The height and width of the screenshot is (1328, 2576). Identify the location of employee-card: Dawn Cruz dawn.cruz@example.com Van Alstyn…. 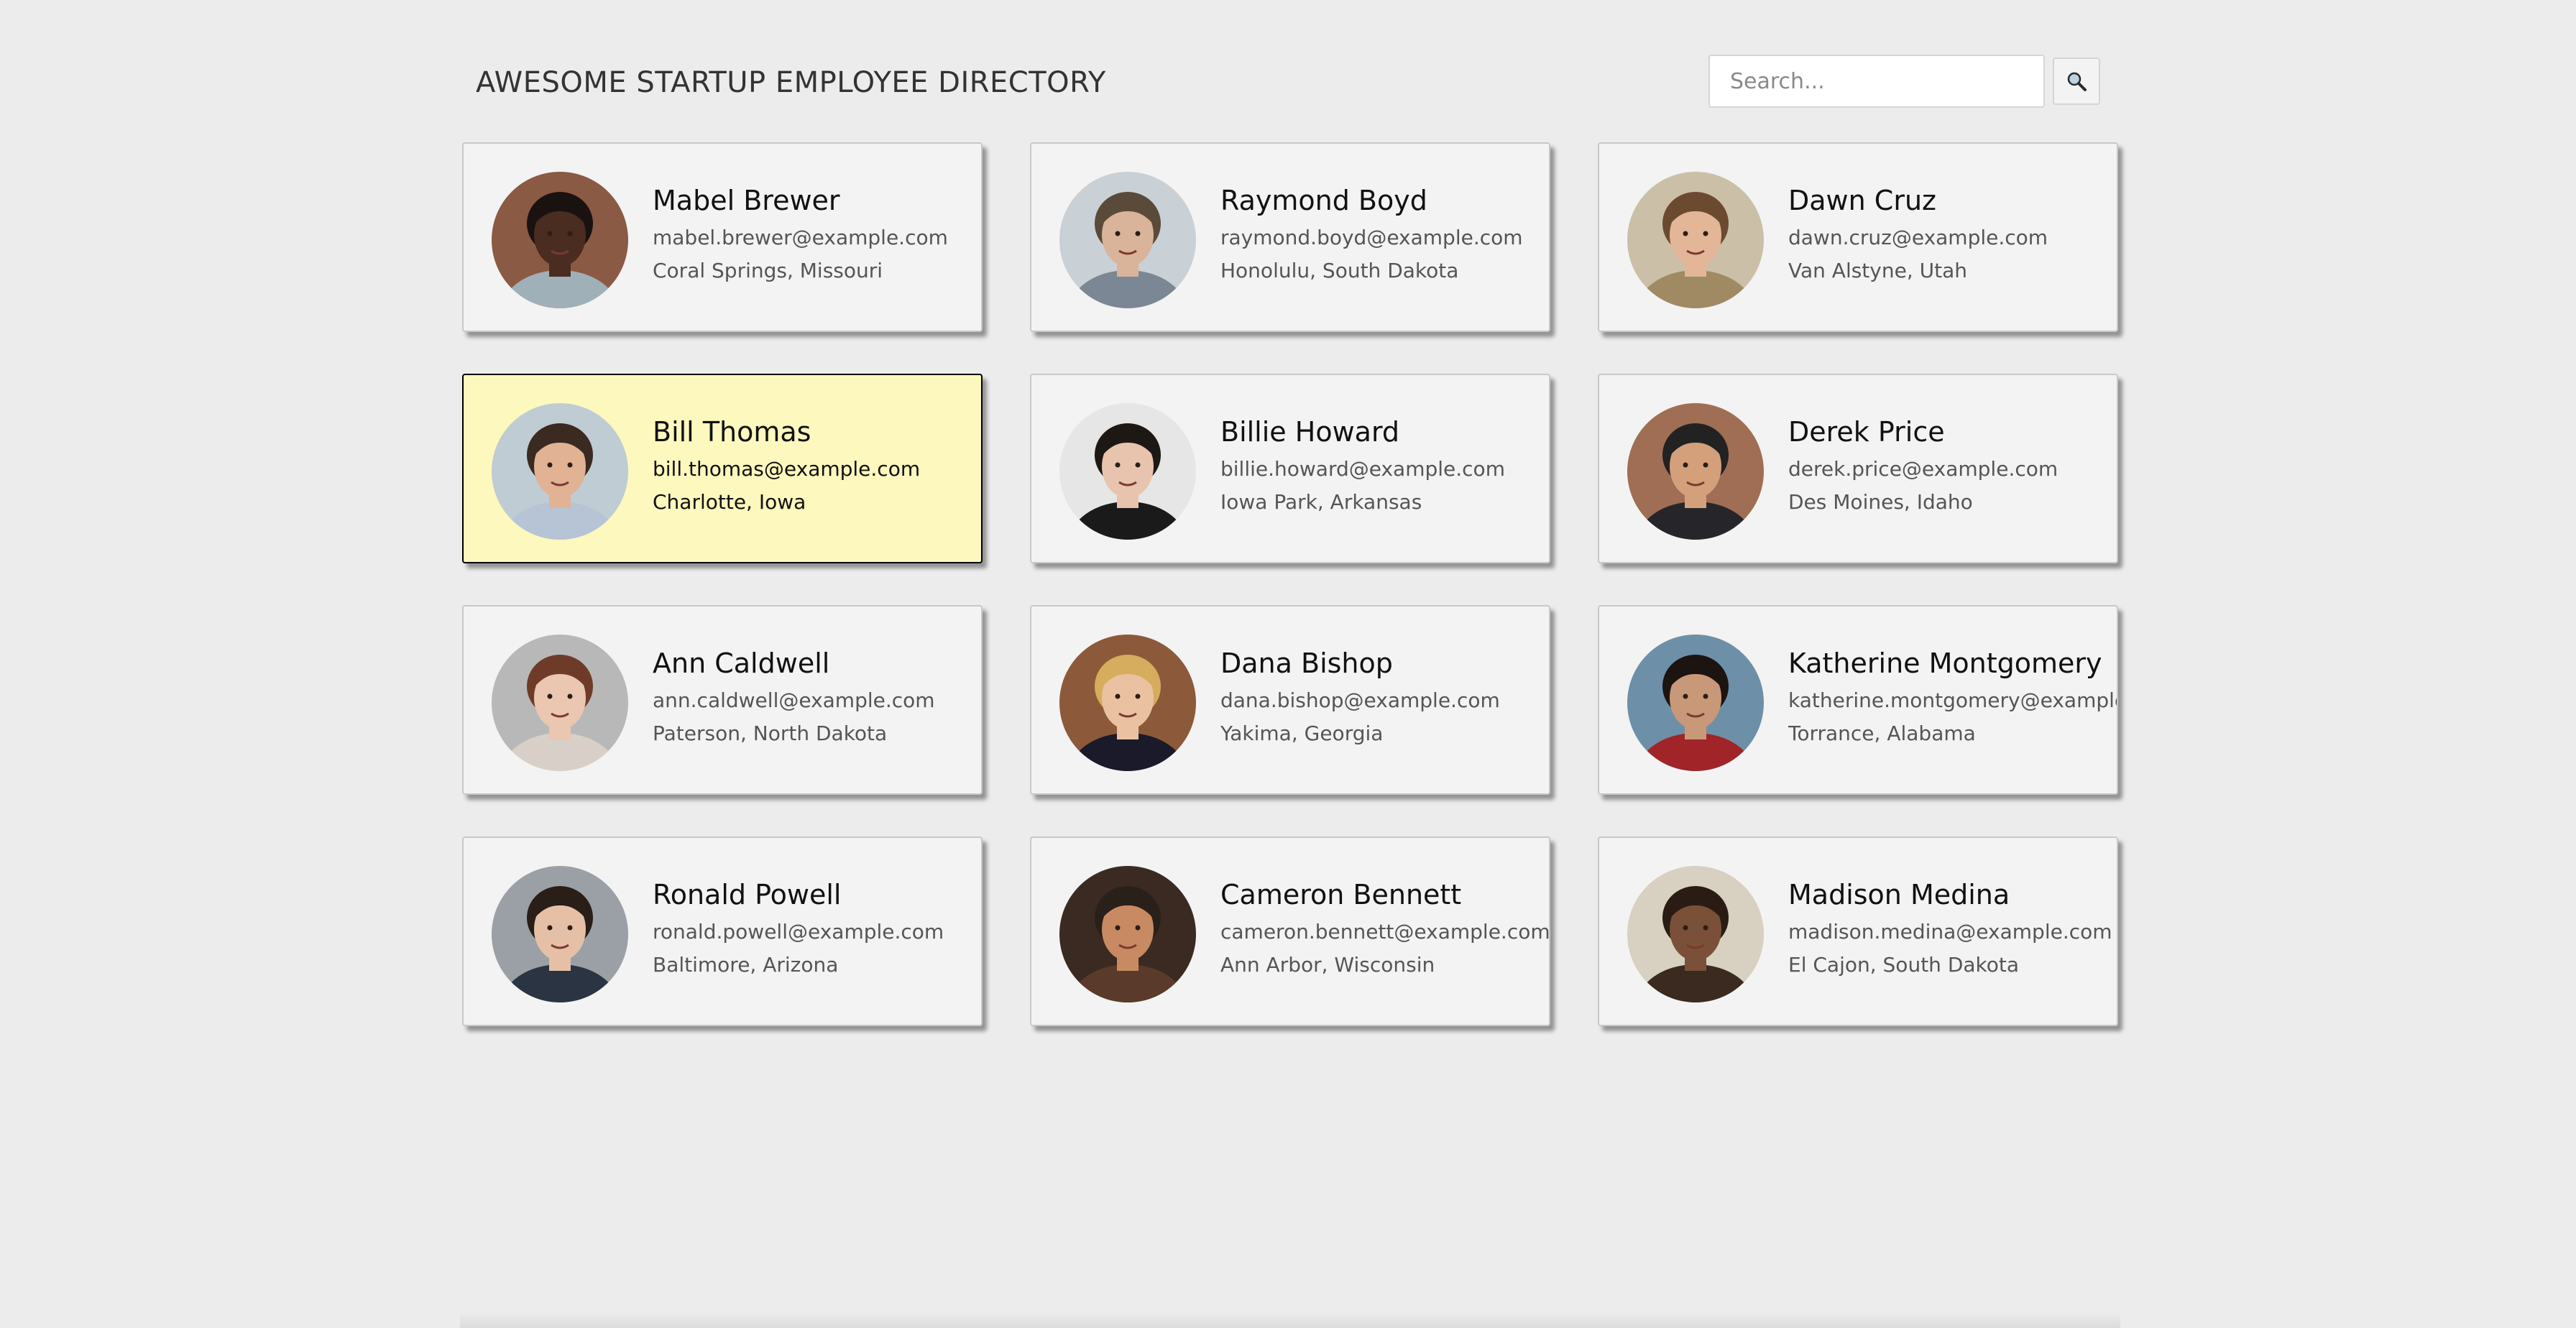
(1858, 237).